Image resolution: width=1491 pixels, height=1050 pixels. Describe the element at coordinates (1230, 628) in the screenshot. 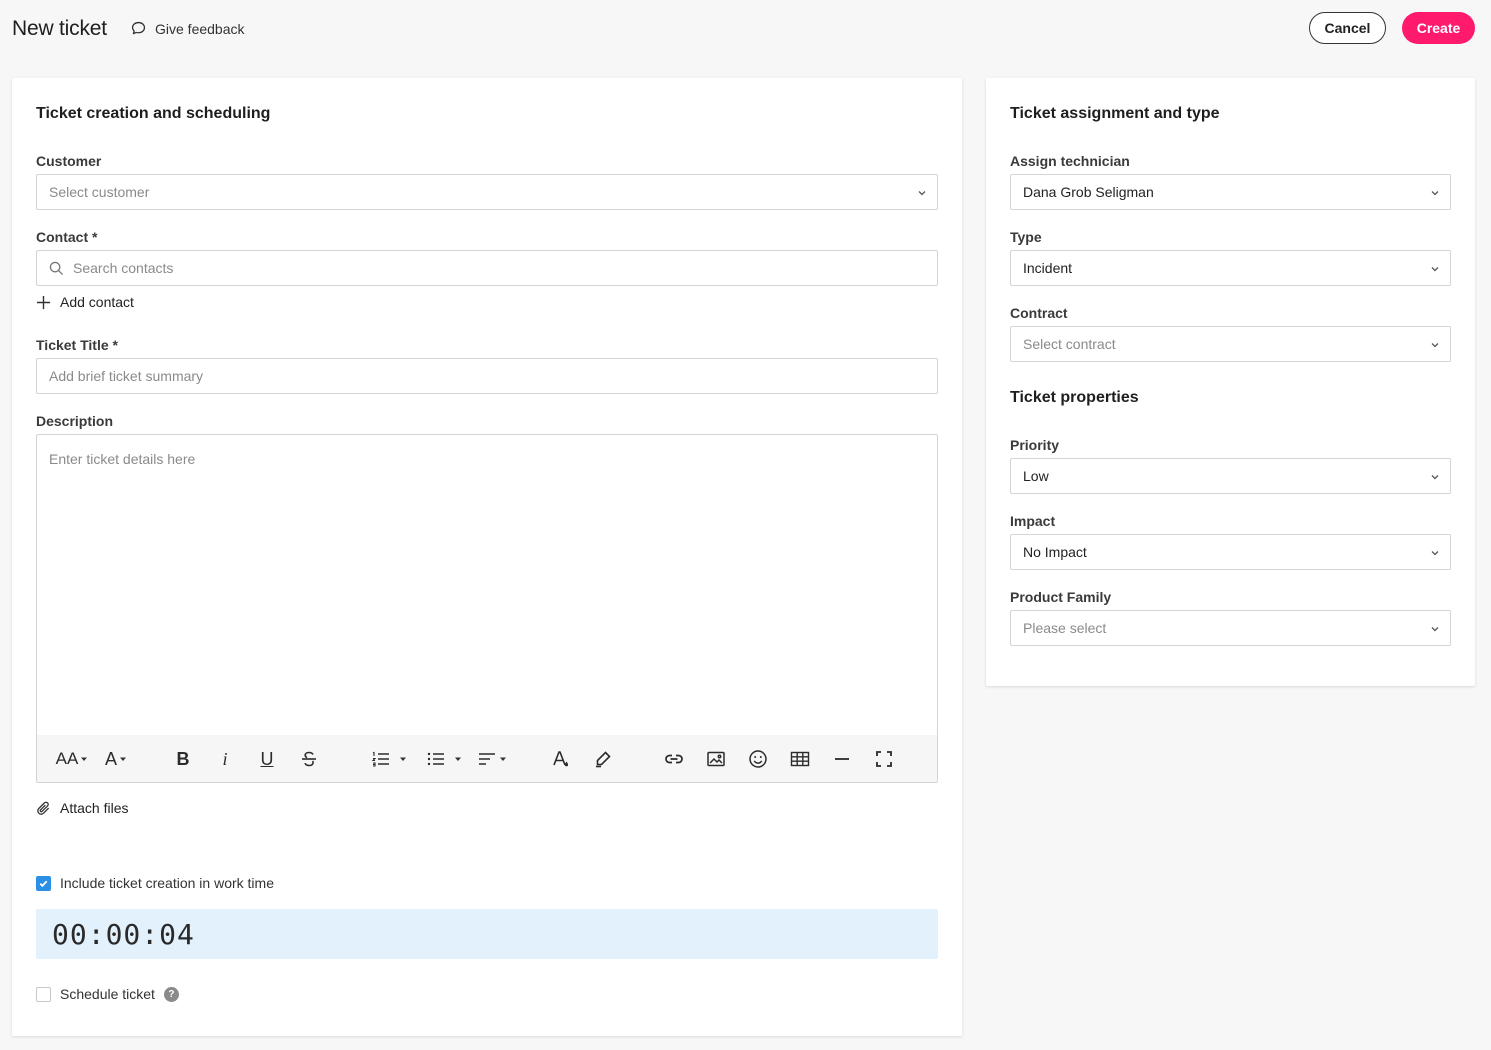

I see `product-family-select: Please select` at that location.